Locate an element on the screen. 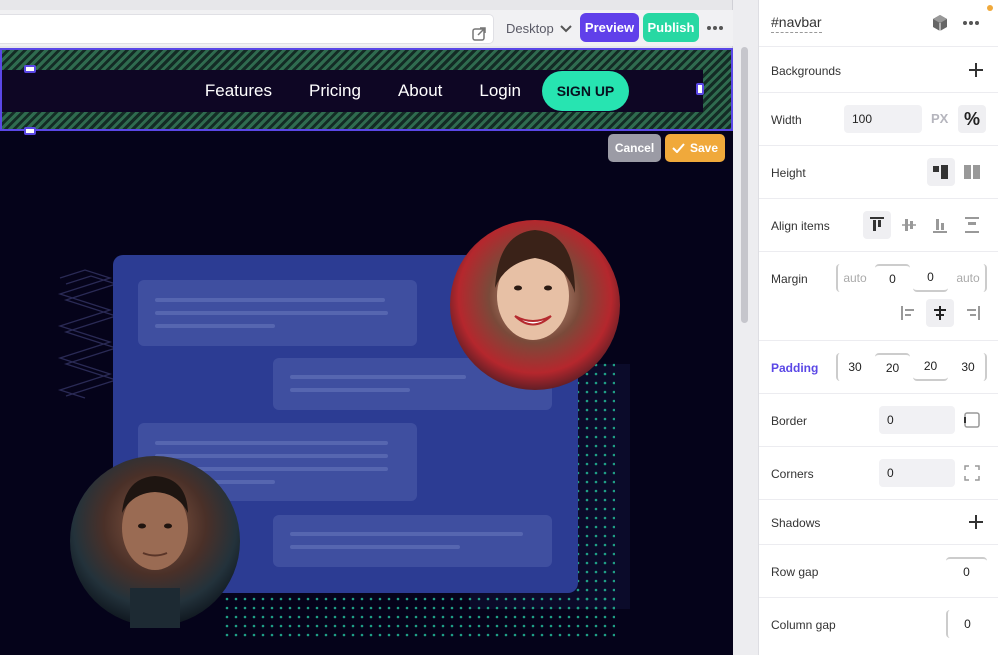 This screenshot has width=998, height=655. margin-right-input: auto is located at coordinates (969, 278).